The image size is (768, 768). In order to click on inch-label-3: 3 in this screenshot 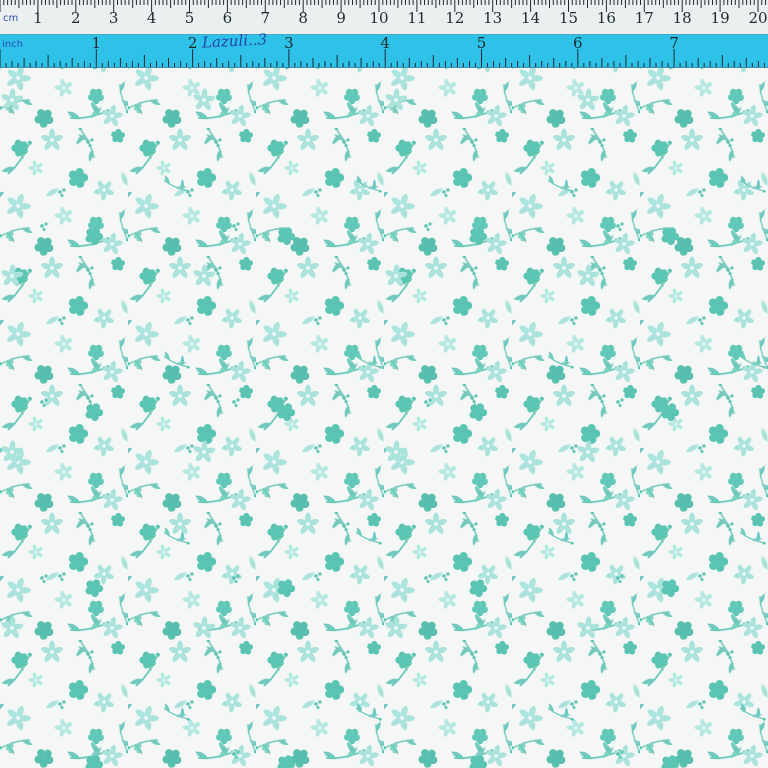, I will do `click(289, 43)`.